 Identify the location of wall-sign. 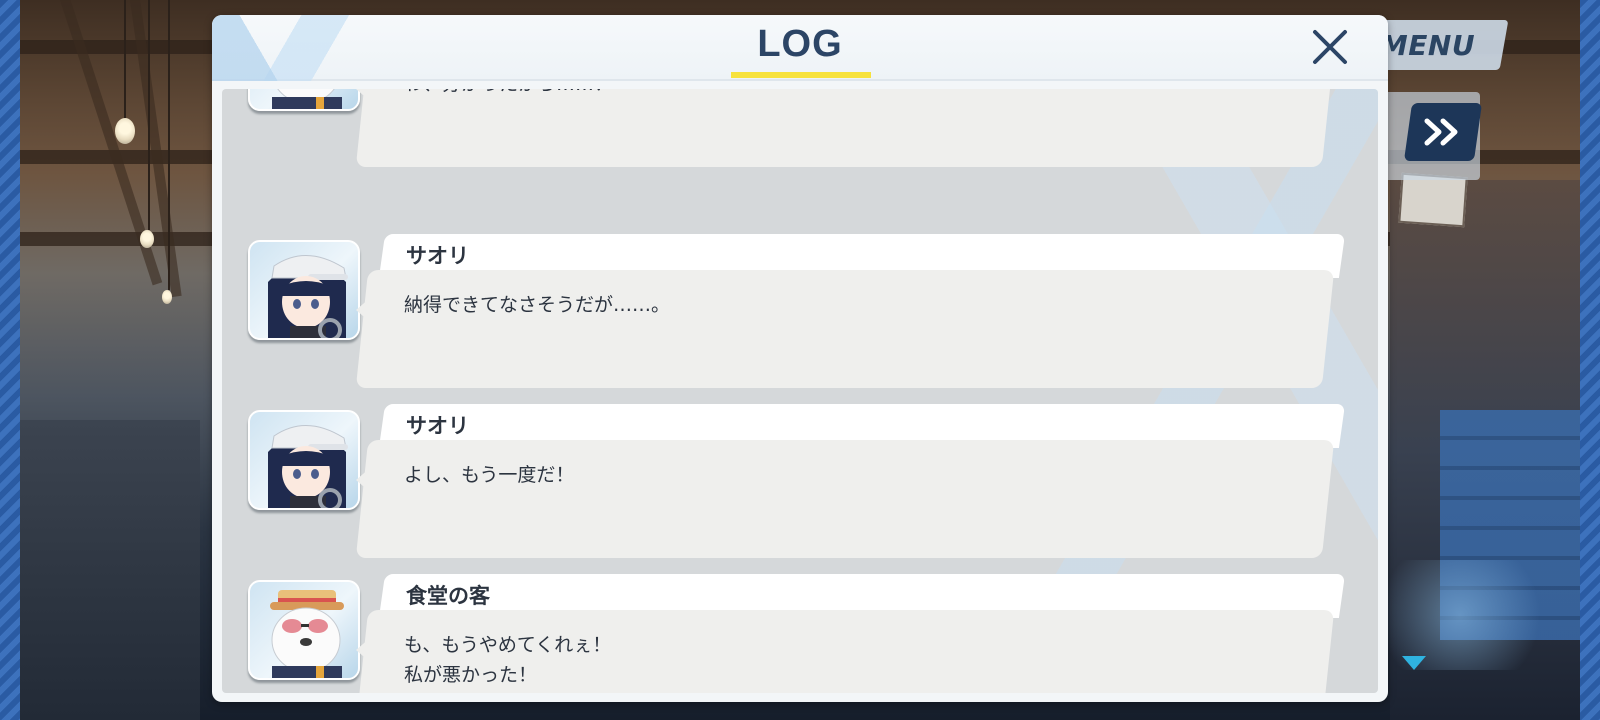
(1433, 200).